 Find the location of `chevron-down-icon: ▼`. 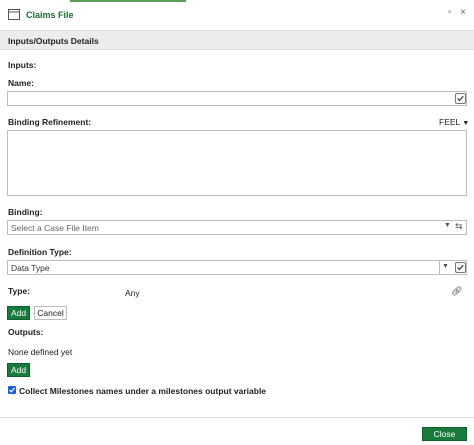

chevron-down-icon: ▼ is located at coordinates (466, 123).